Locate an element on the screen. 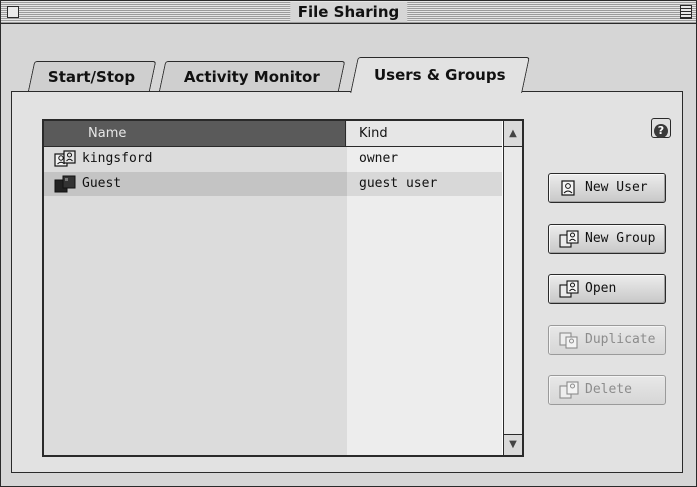 Image resolution: width=697 pixels, height=487 pixels. delete-icon is located at coordinates (569, 390).